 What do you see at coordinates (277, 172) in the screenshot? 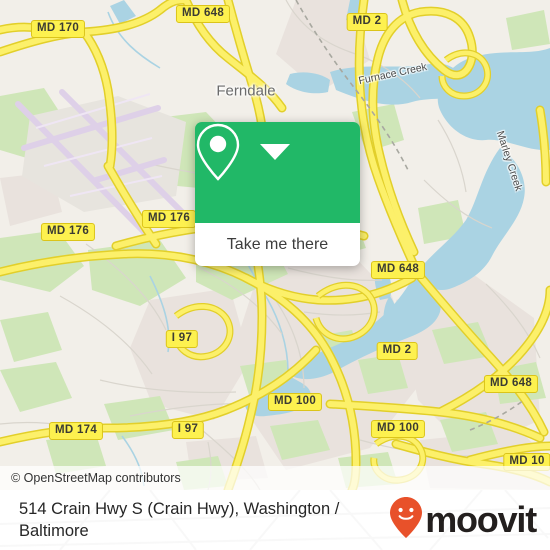
I see `popup-image-panel` at bounding box center [277, 172].